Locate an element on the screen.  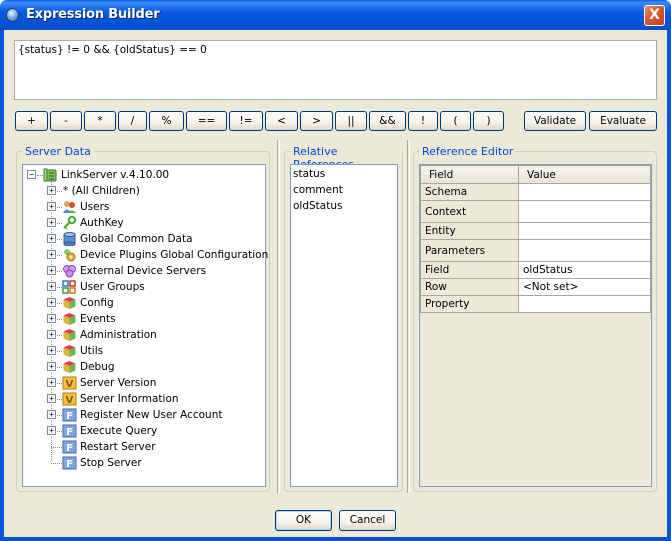
operator-button: && is located at coordinates (387, 121).